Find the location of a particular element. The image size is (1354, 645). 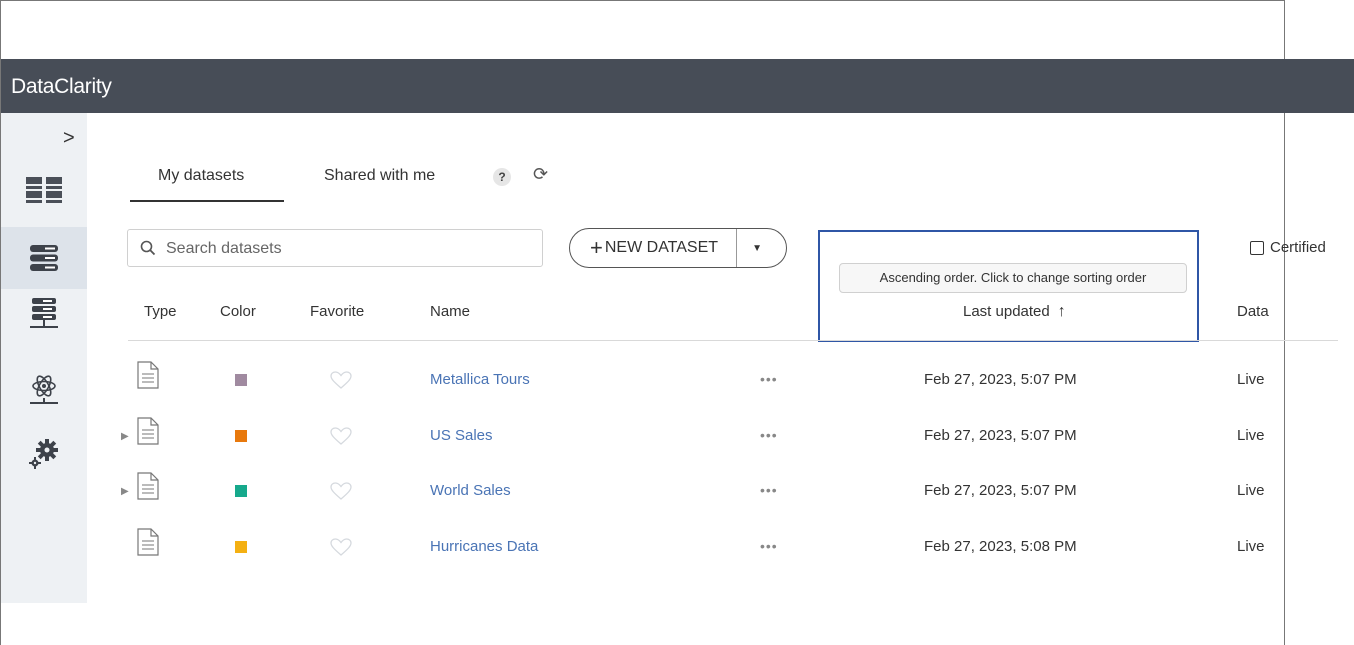

sidebar-item-data-sources is located at coordinates (44, 314).